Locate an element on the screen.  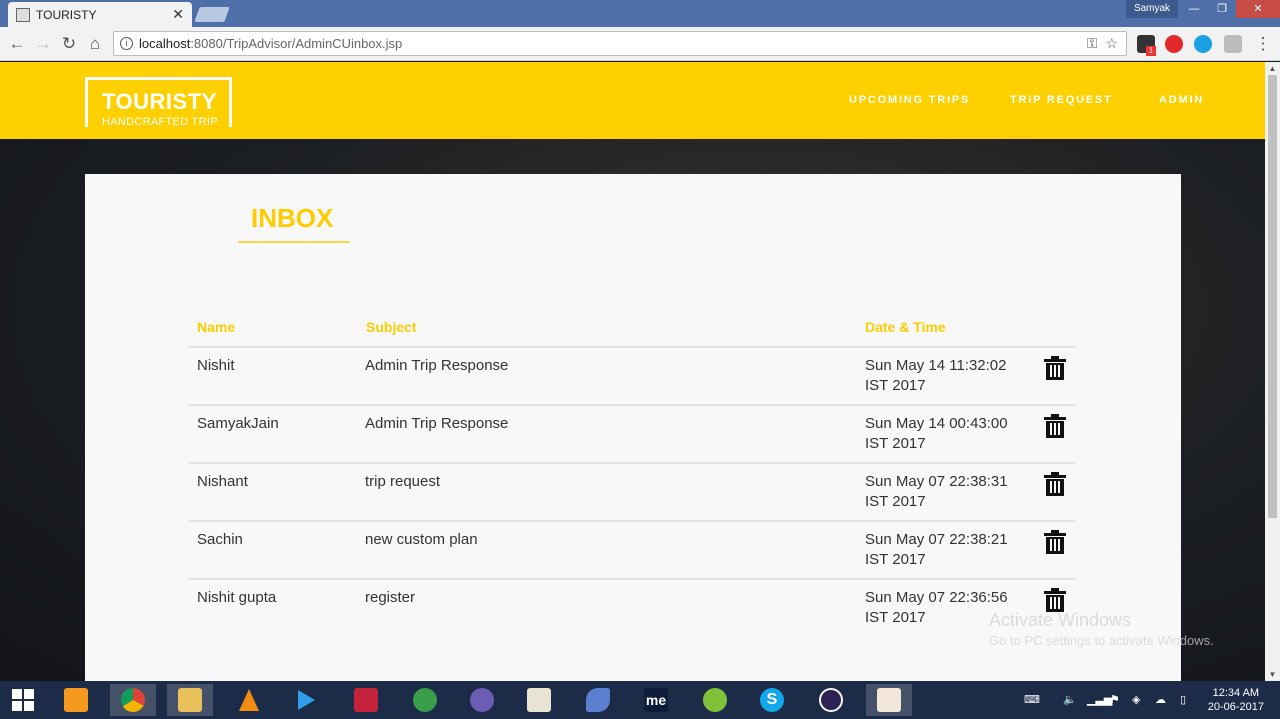
minimize-icon: — is located at coordinates (1194, 9).